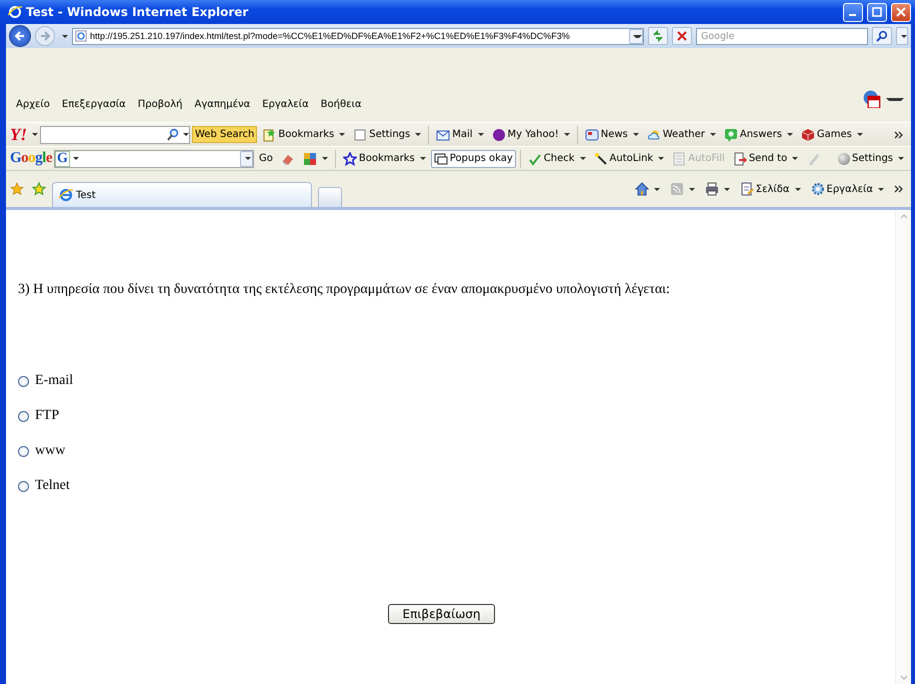 This screenshot has width=915, height=684. I want to click on toolbar-button: Weather, so click(681, 135).